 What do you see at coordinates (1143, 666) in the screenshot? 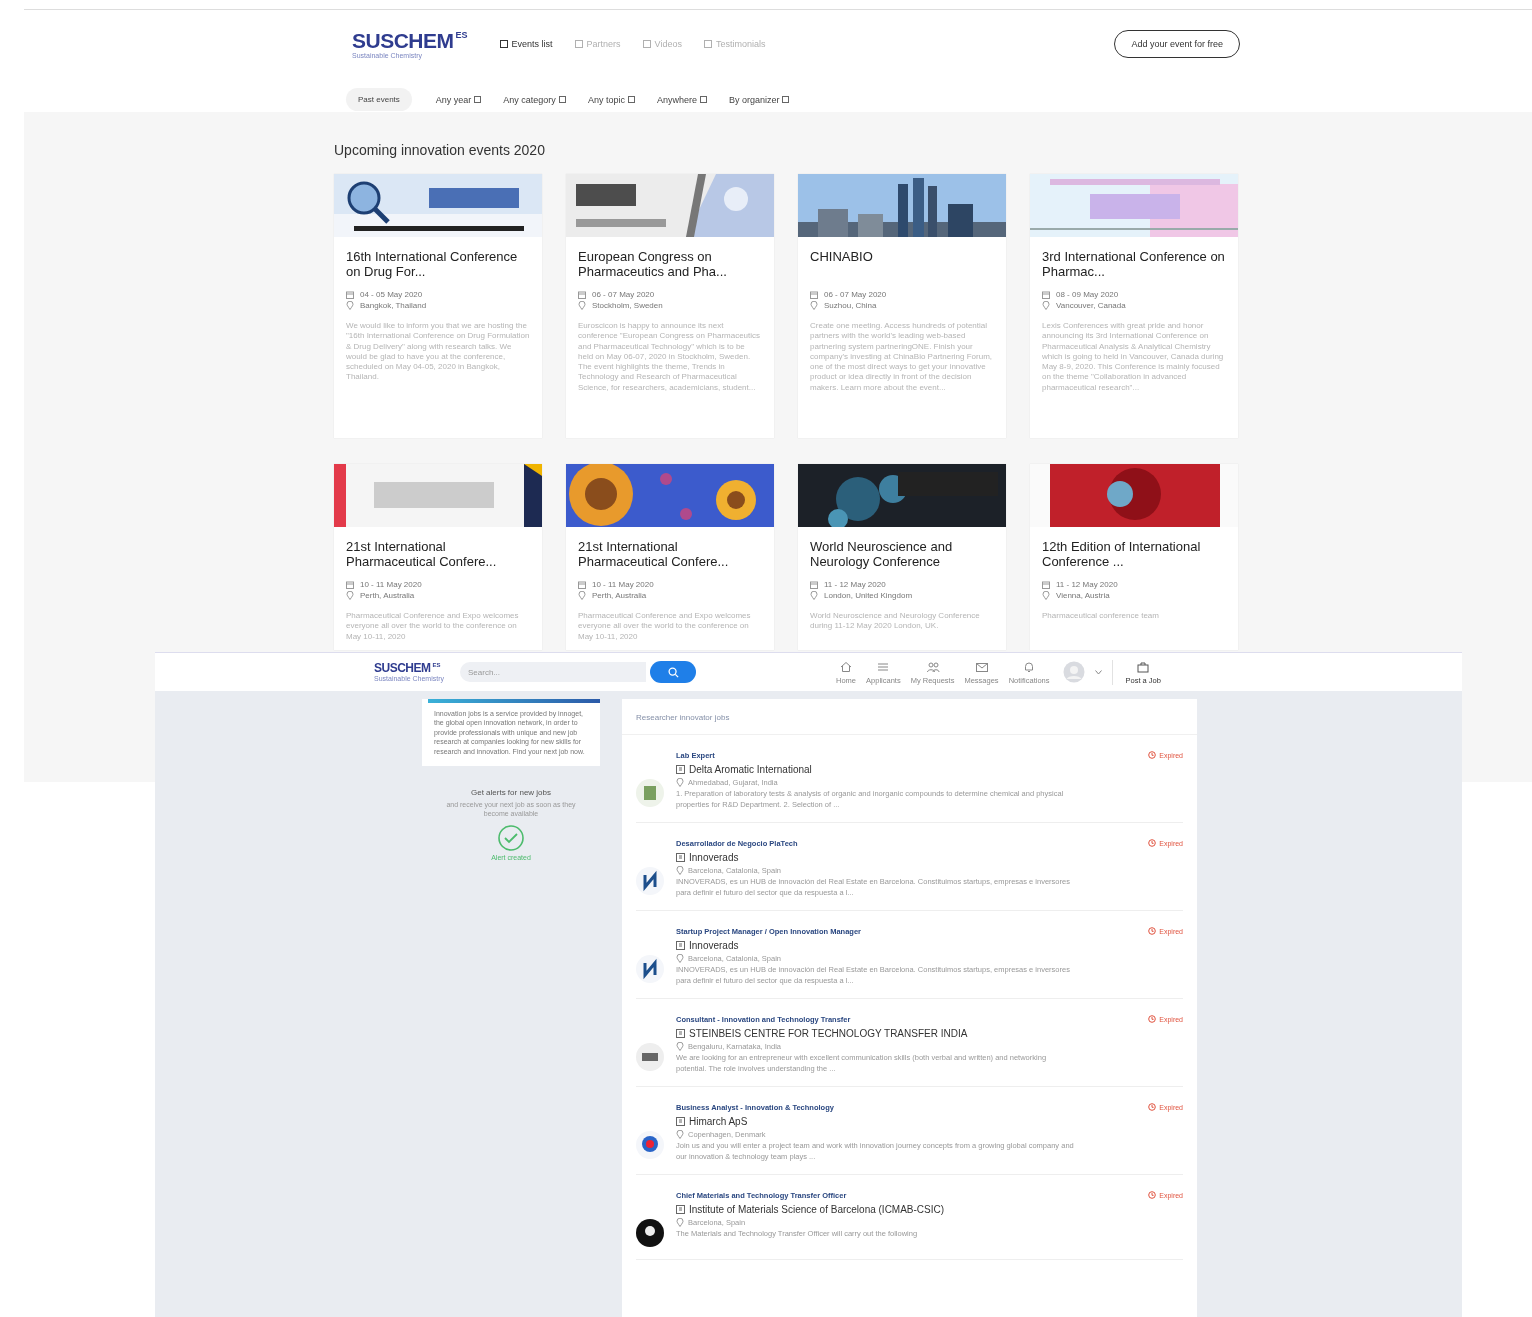
I see `briefcase-icon` at bounding box center [1143, 666].